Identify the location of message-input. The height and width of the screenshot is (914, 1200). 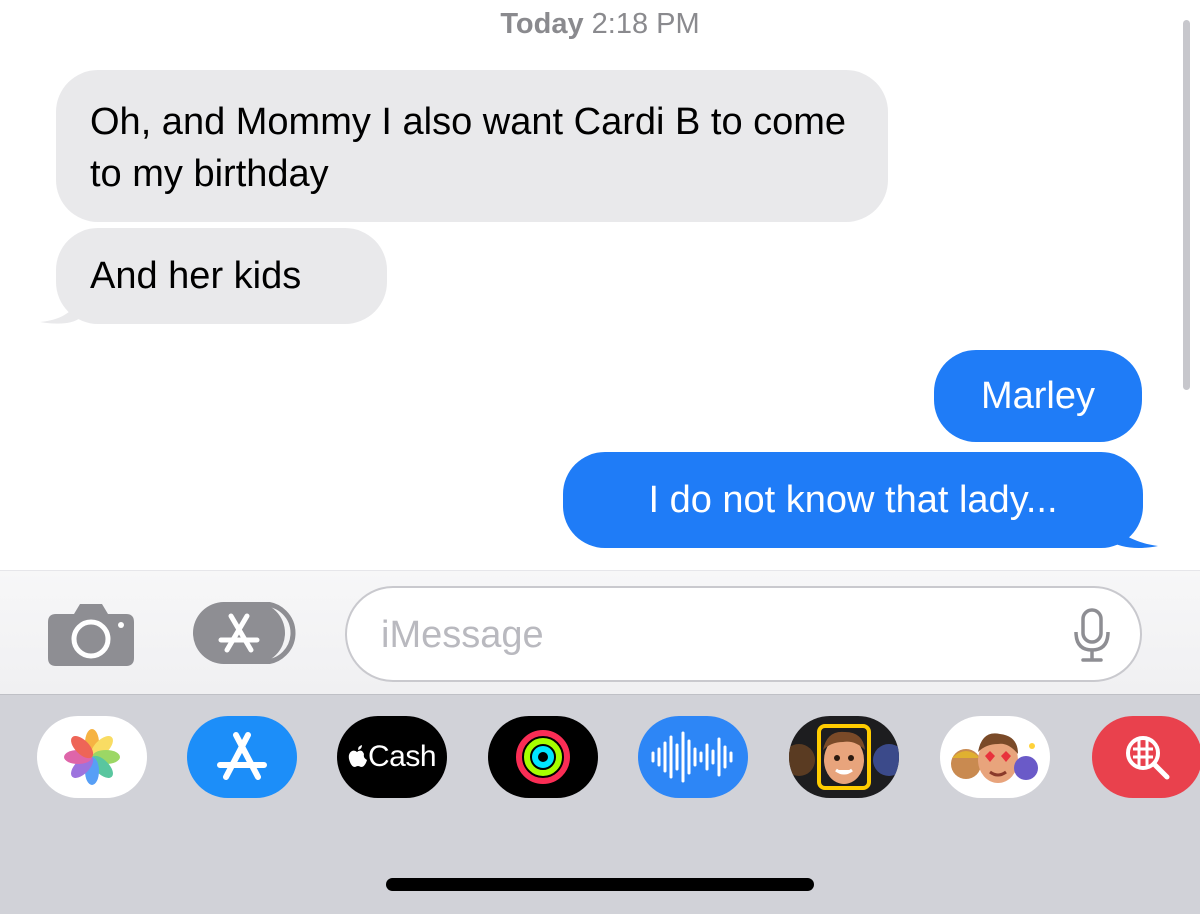
(721, 635).